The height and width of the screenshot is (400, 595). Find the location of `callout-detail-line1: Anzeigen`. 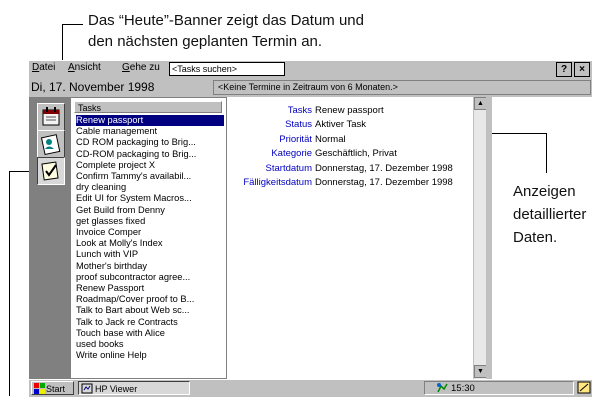

callout-detail-line1: Anzeigen is located at coordinates (544, 191).